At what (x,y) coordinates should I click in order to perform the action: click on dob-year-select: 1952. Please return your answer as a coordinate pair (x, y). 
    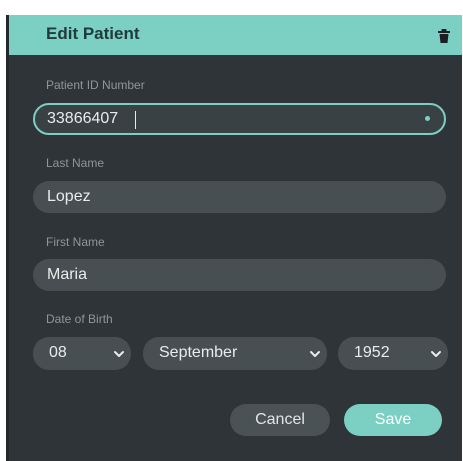
    Looking at the image, I should click on (393, 353).